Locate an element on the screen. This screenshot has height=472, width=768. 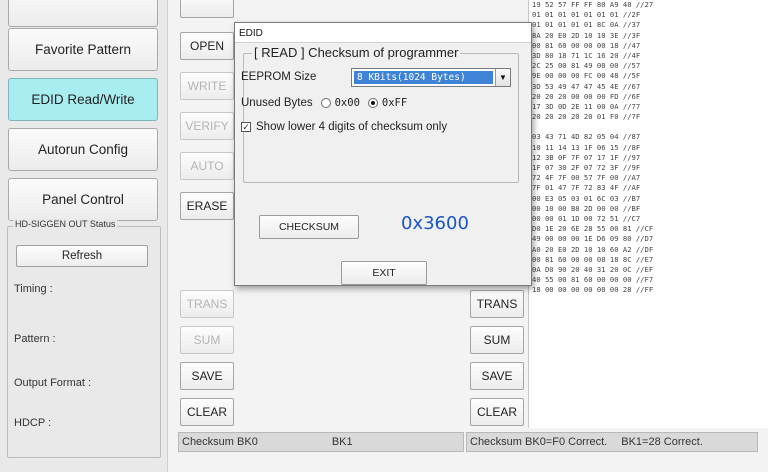
show-lower-checkbox: ✓ is located at coordinates (246, 127).